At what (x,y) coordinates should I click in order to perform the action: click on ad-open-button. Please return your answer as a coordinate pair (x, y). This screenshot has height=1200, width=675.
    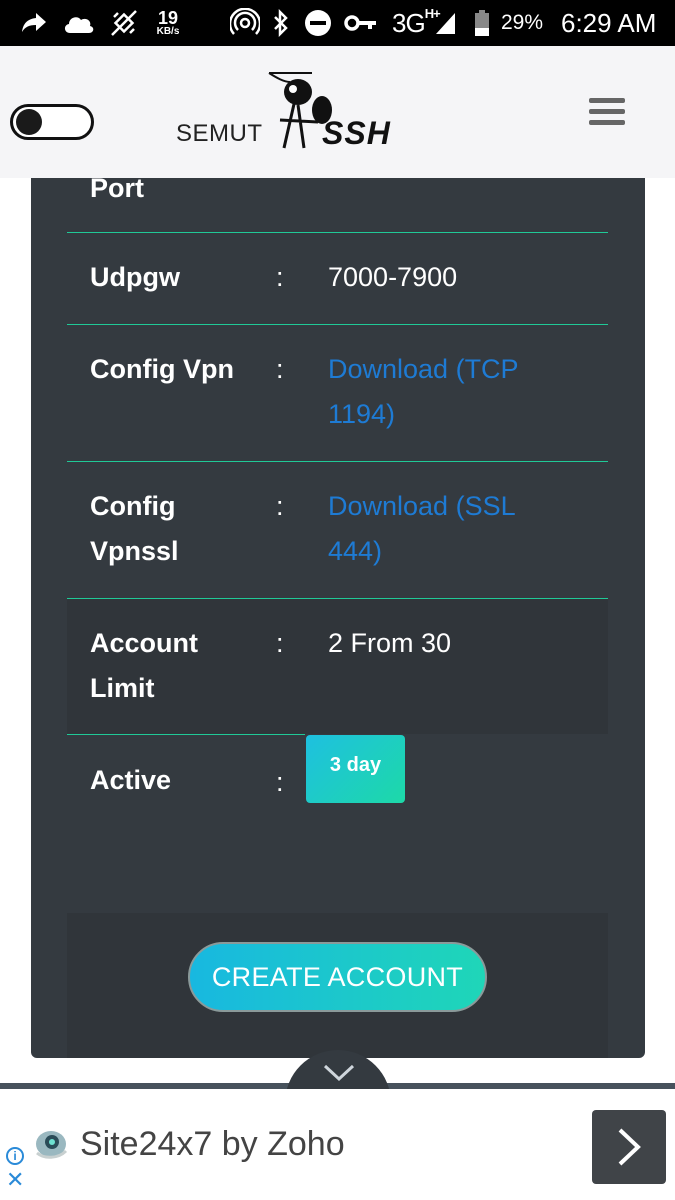
    Looking at the image, I should click on (629, 1147).